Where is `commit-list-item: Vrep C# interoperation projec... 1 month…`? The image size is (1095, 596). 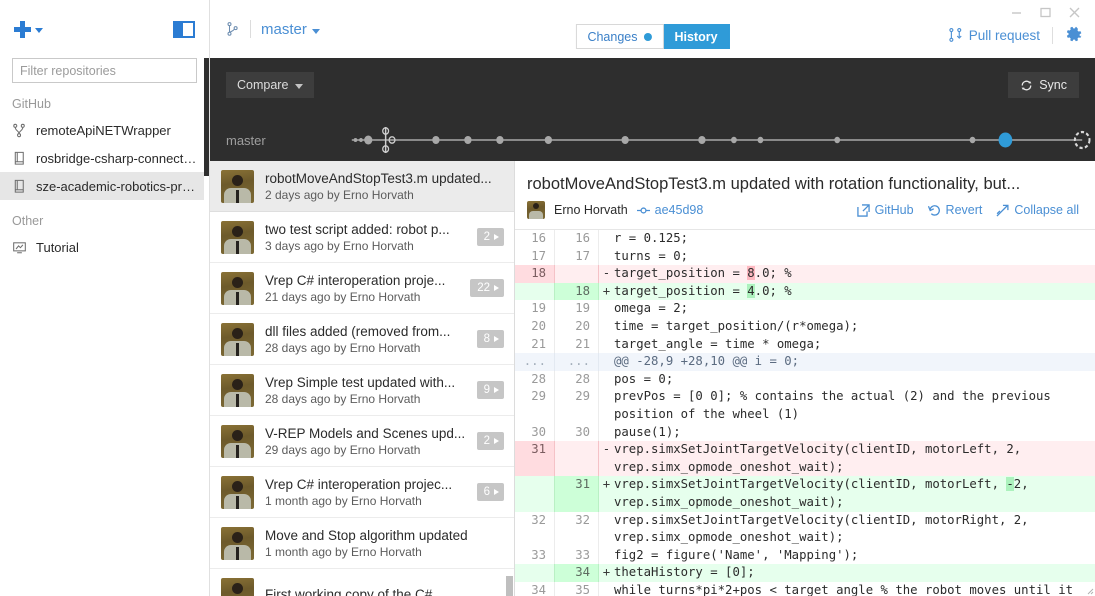 commit-list-item: Vrep C# interoperation projec... 1 month… is located at coordinates (362, 492).